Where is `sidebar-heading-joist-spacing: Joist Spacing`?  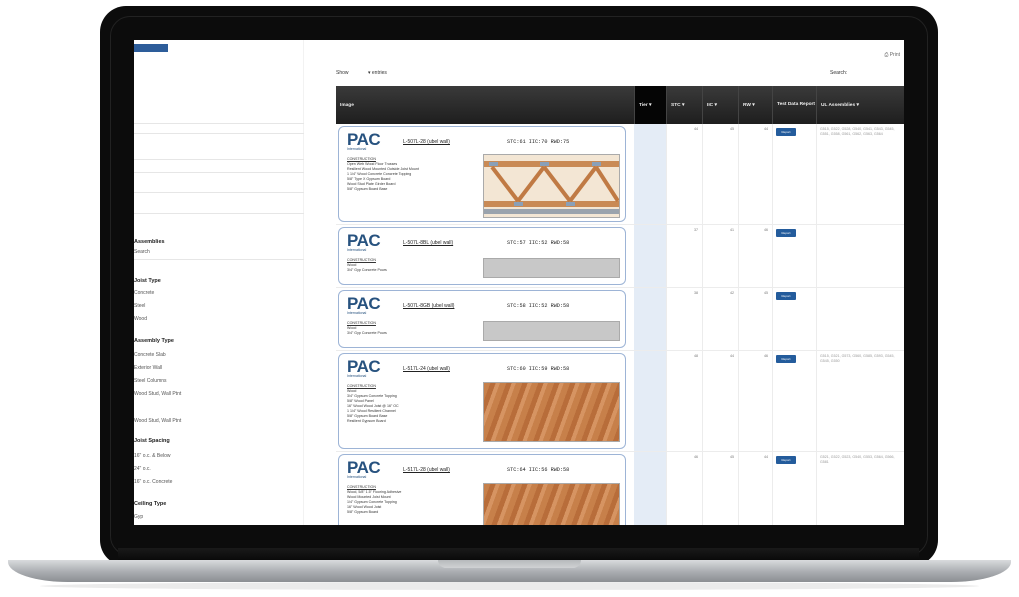 sidebar-heading-joist-spacing: Joist Spacing is located at coordinates (152, 441).